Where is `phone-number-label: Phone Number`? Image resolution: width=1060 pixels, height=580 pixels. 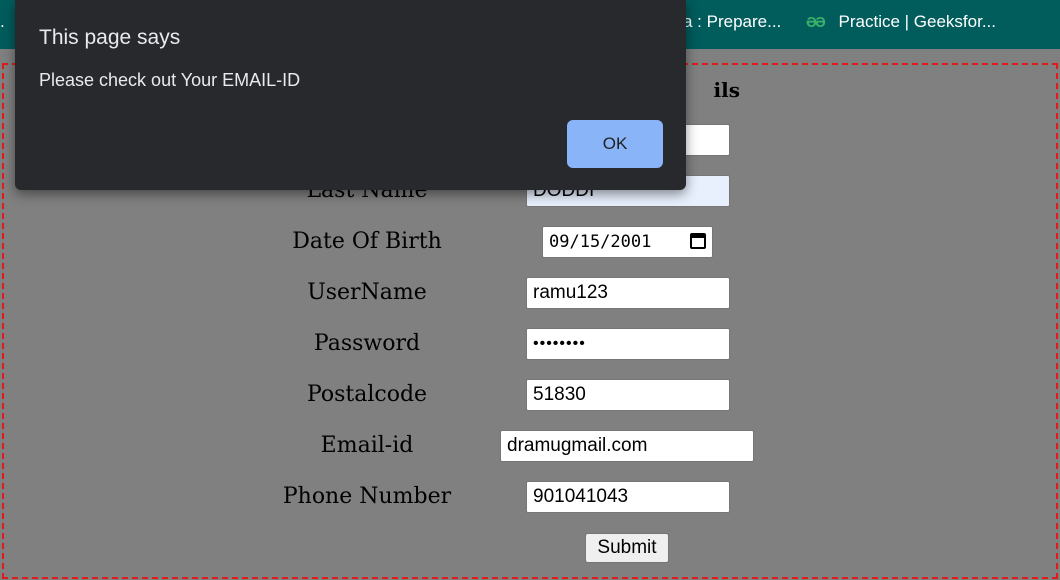 phone-number-label: Phone Number is located at coordinates (367, 496).